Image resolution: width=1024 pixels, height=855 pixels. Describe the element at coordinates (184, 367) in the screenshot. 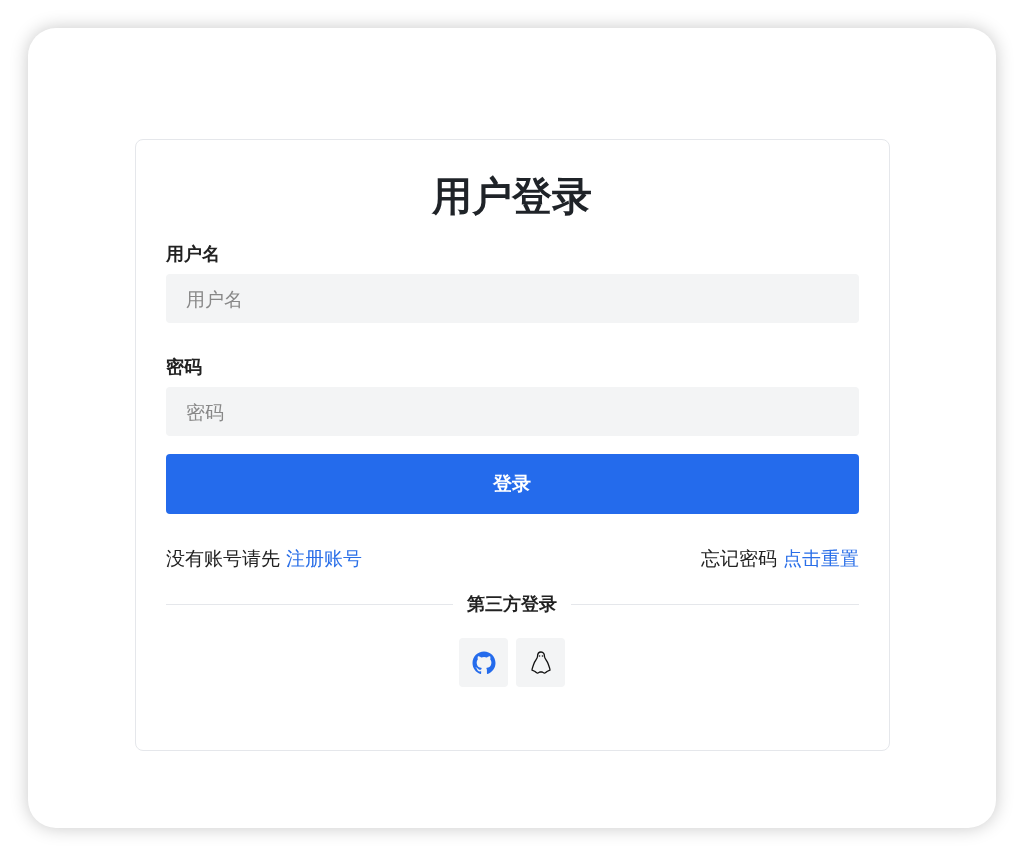

I see `field-label: 密码` at that location.